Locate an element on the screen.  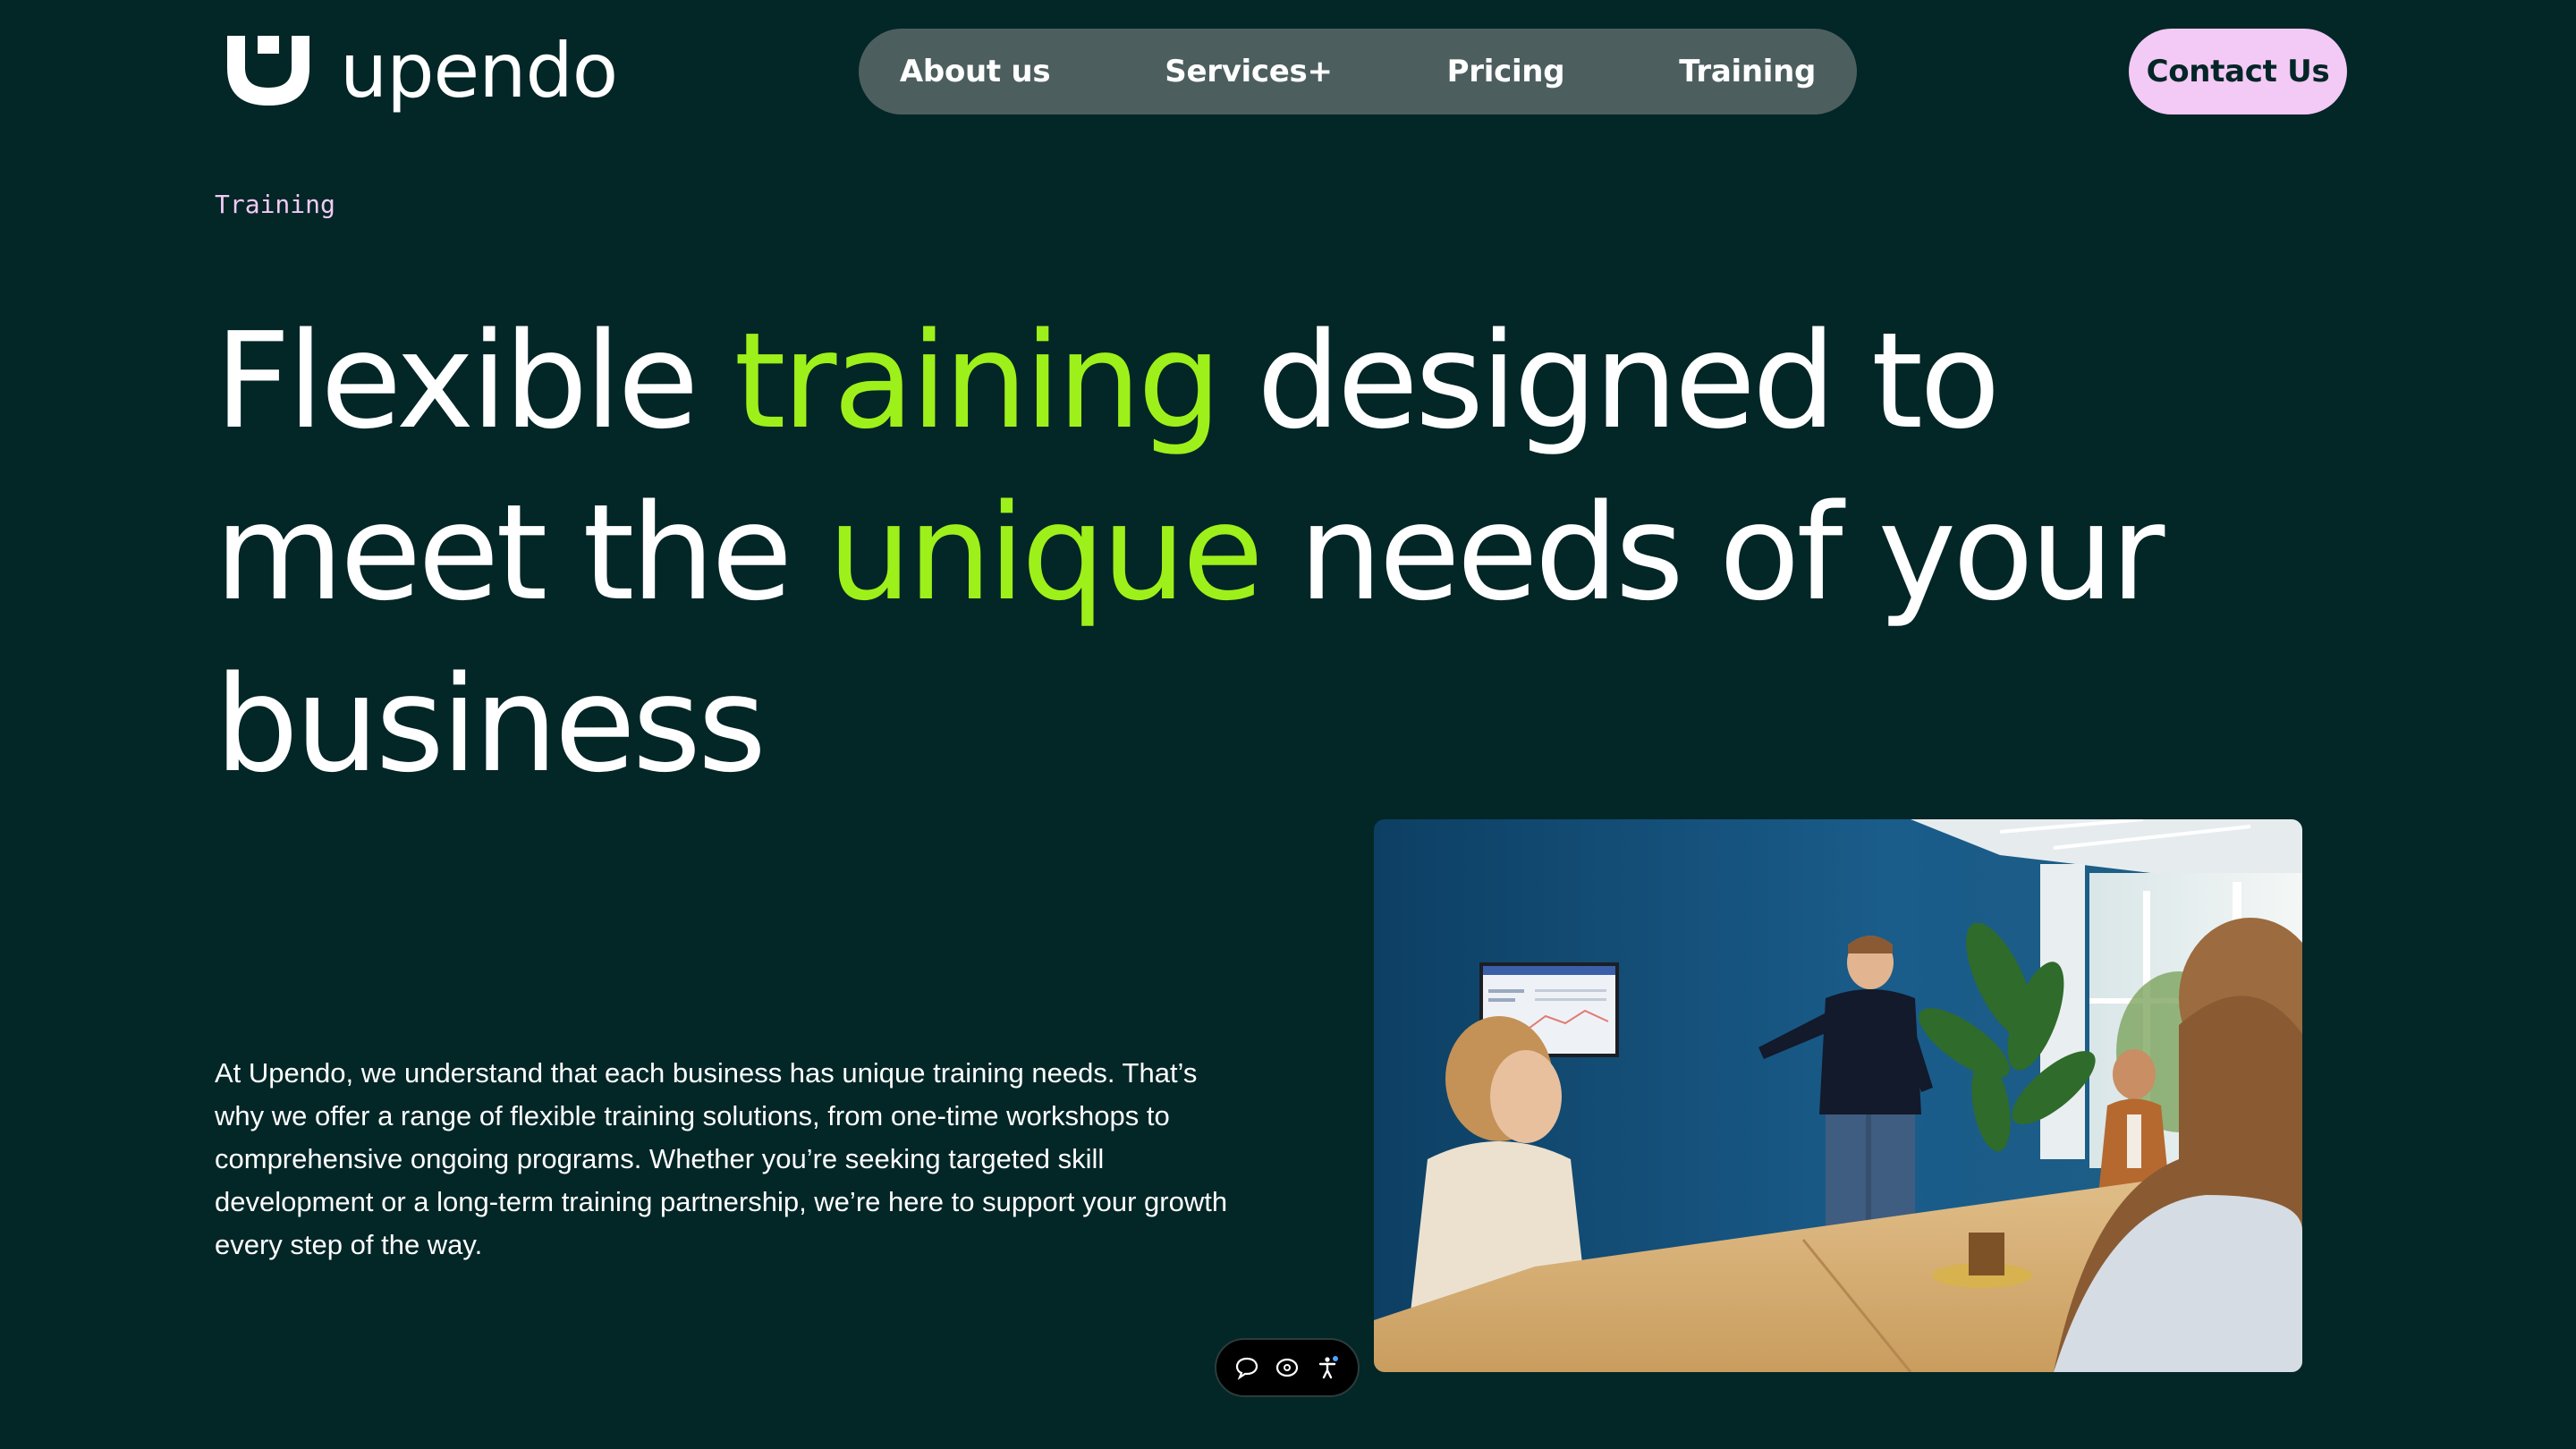
training-photo is located at coordinates (1838, 1095).